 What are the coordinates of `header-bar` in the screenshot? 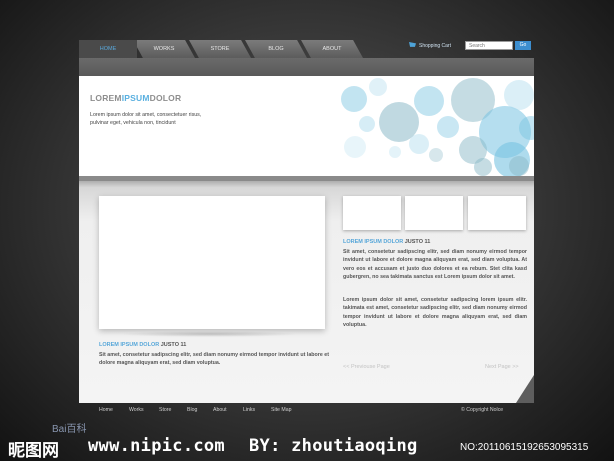 It's located at (306, 67).